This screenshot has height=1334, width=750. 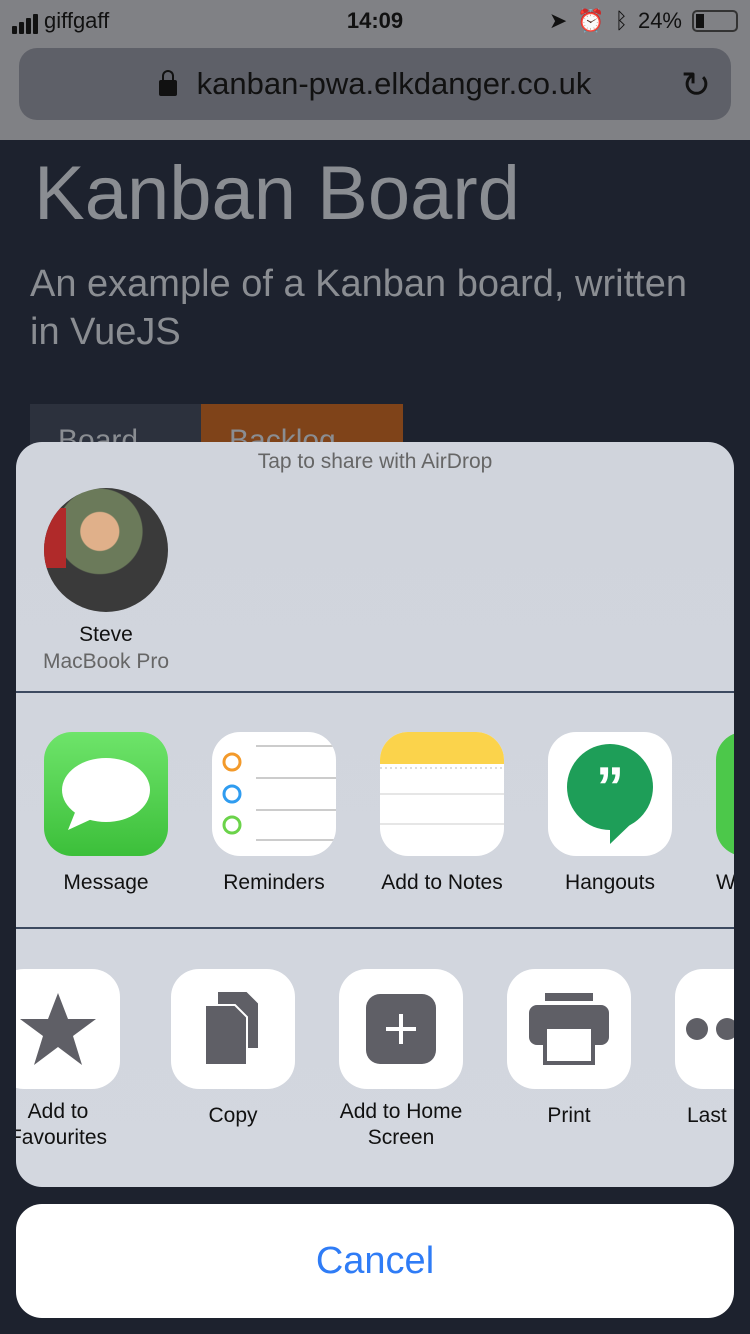 I want to click on action-label: Add to Home Screen, so click(x=401, y=1124).